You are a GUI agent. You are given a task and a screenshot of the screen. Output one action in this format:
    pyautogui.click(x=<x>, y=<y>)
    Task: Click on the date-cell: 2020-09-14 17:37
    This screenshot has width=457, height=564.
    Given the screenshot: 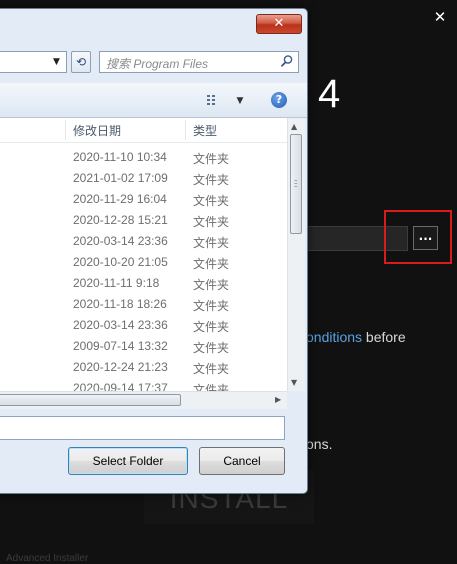 What is the action you would take?
    pyautogui.click(x=120, y=386)
    